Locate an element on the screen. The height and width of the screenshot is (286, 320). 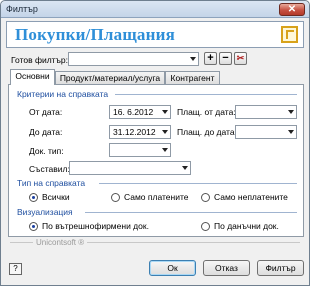
pay-from-date-picker is located at coordinates (266, 112).